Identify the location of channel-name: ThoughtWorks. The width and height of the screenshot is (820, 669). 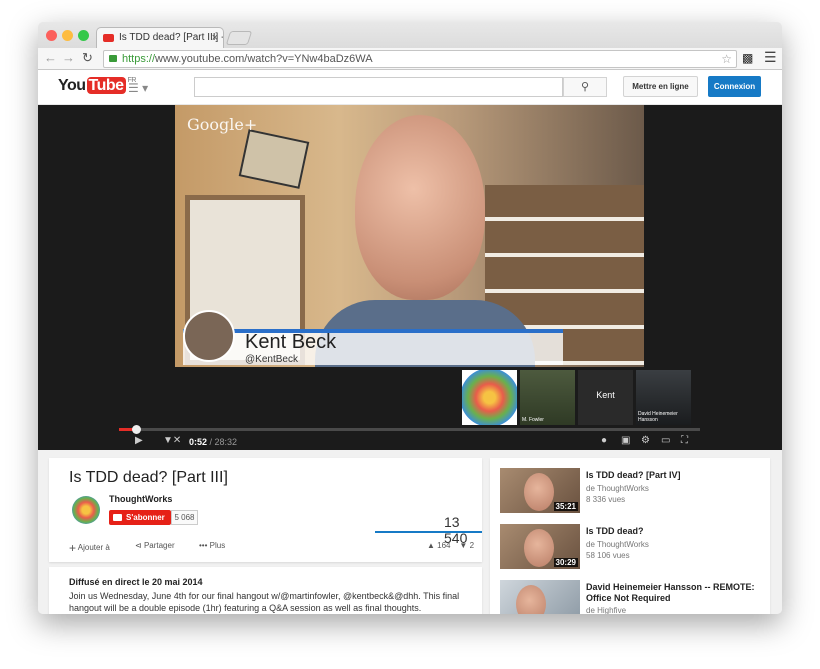
(140, 499).